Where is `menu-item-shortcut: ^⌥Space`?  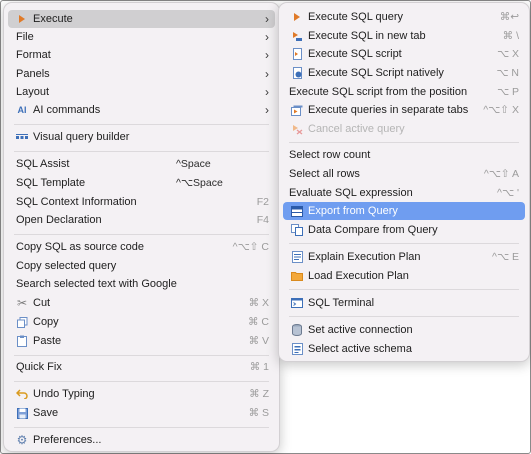
menu-item-shortcut: ^⌥Space is located at coordinates (199, 183).